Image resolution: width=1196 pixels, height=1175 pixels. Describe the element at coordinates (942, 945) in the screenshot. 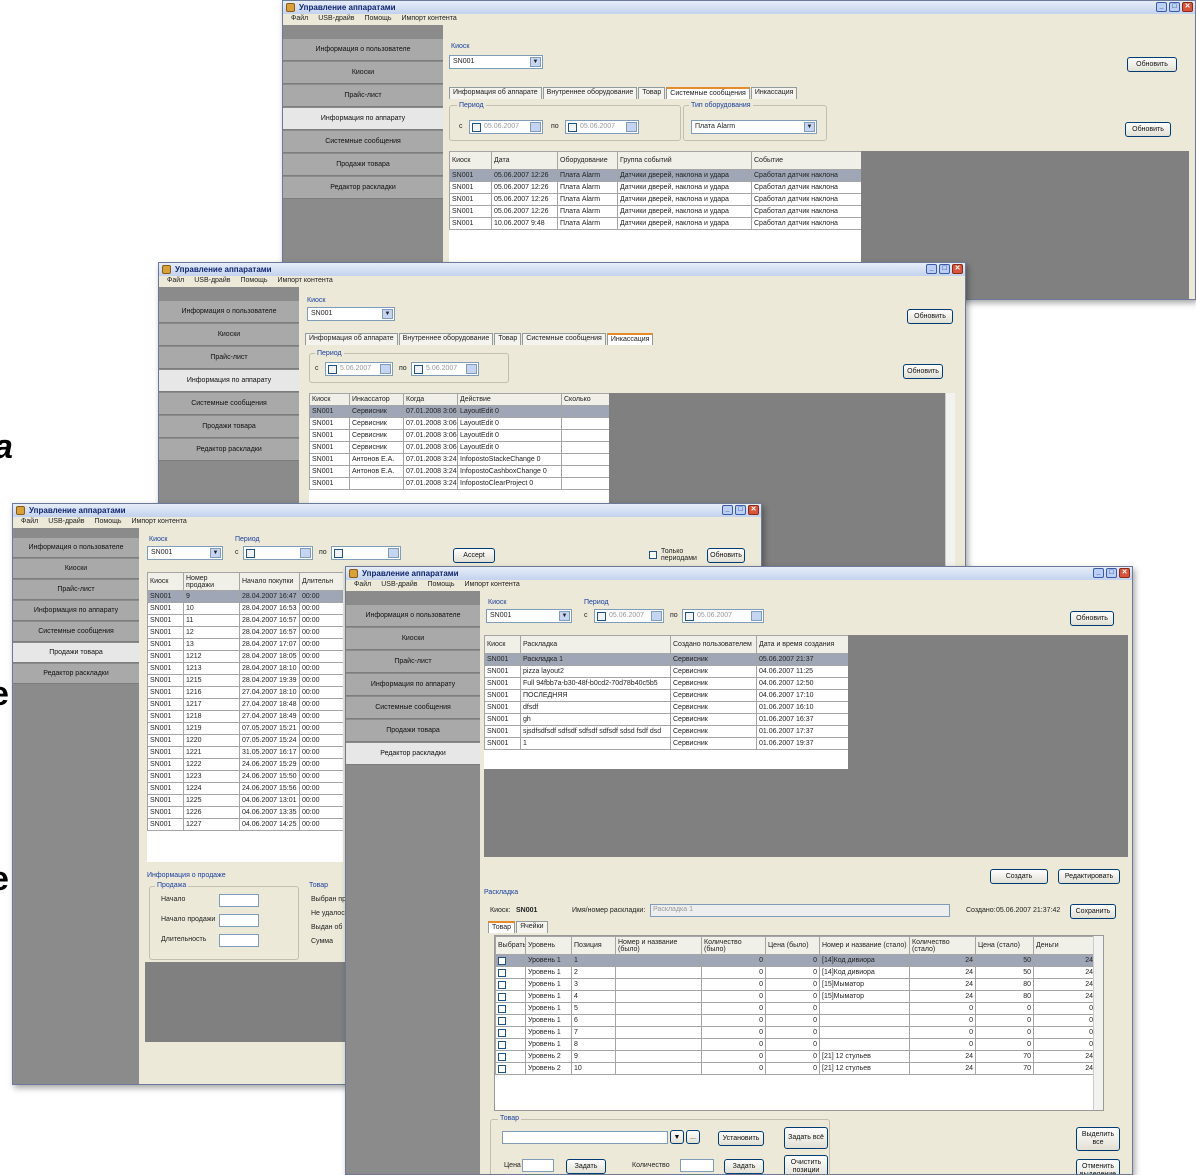

I see `column-header: Количество (стало)` at that location.